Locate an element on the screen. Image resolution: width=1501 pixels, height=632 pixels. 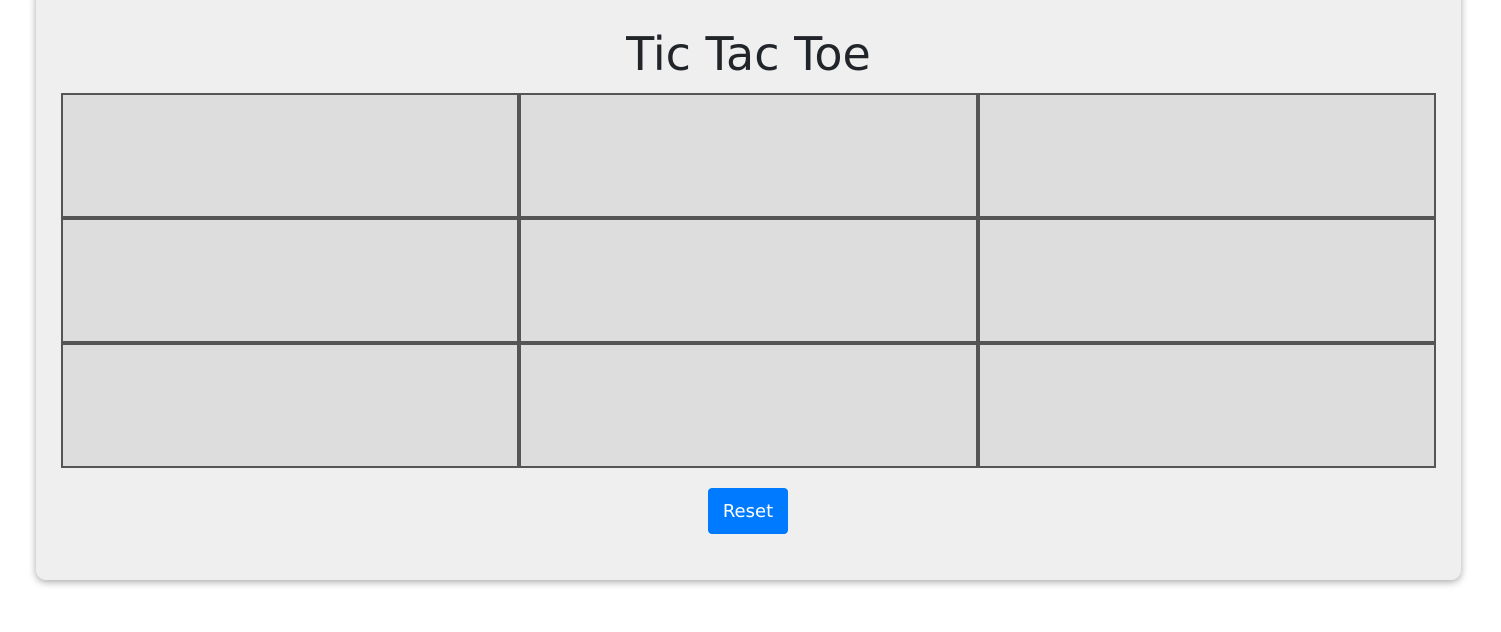
board-cell-r1-c3 is located at coordinates (1206, 155).